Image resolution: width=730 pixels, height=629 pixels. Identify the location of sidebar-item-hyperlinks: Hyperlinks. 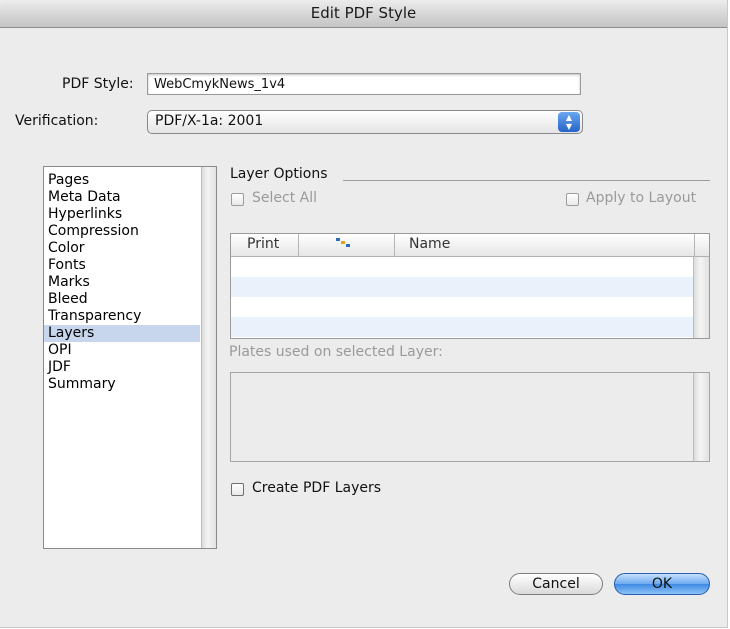
(122, 214).